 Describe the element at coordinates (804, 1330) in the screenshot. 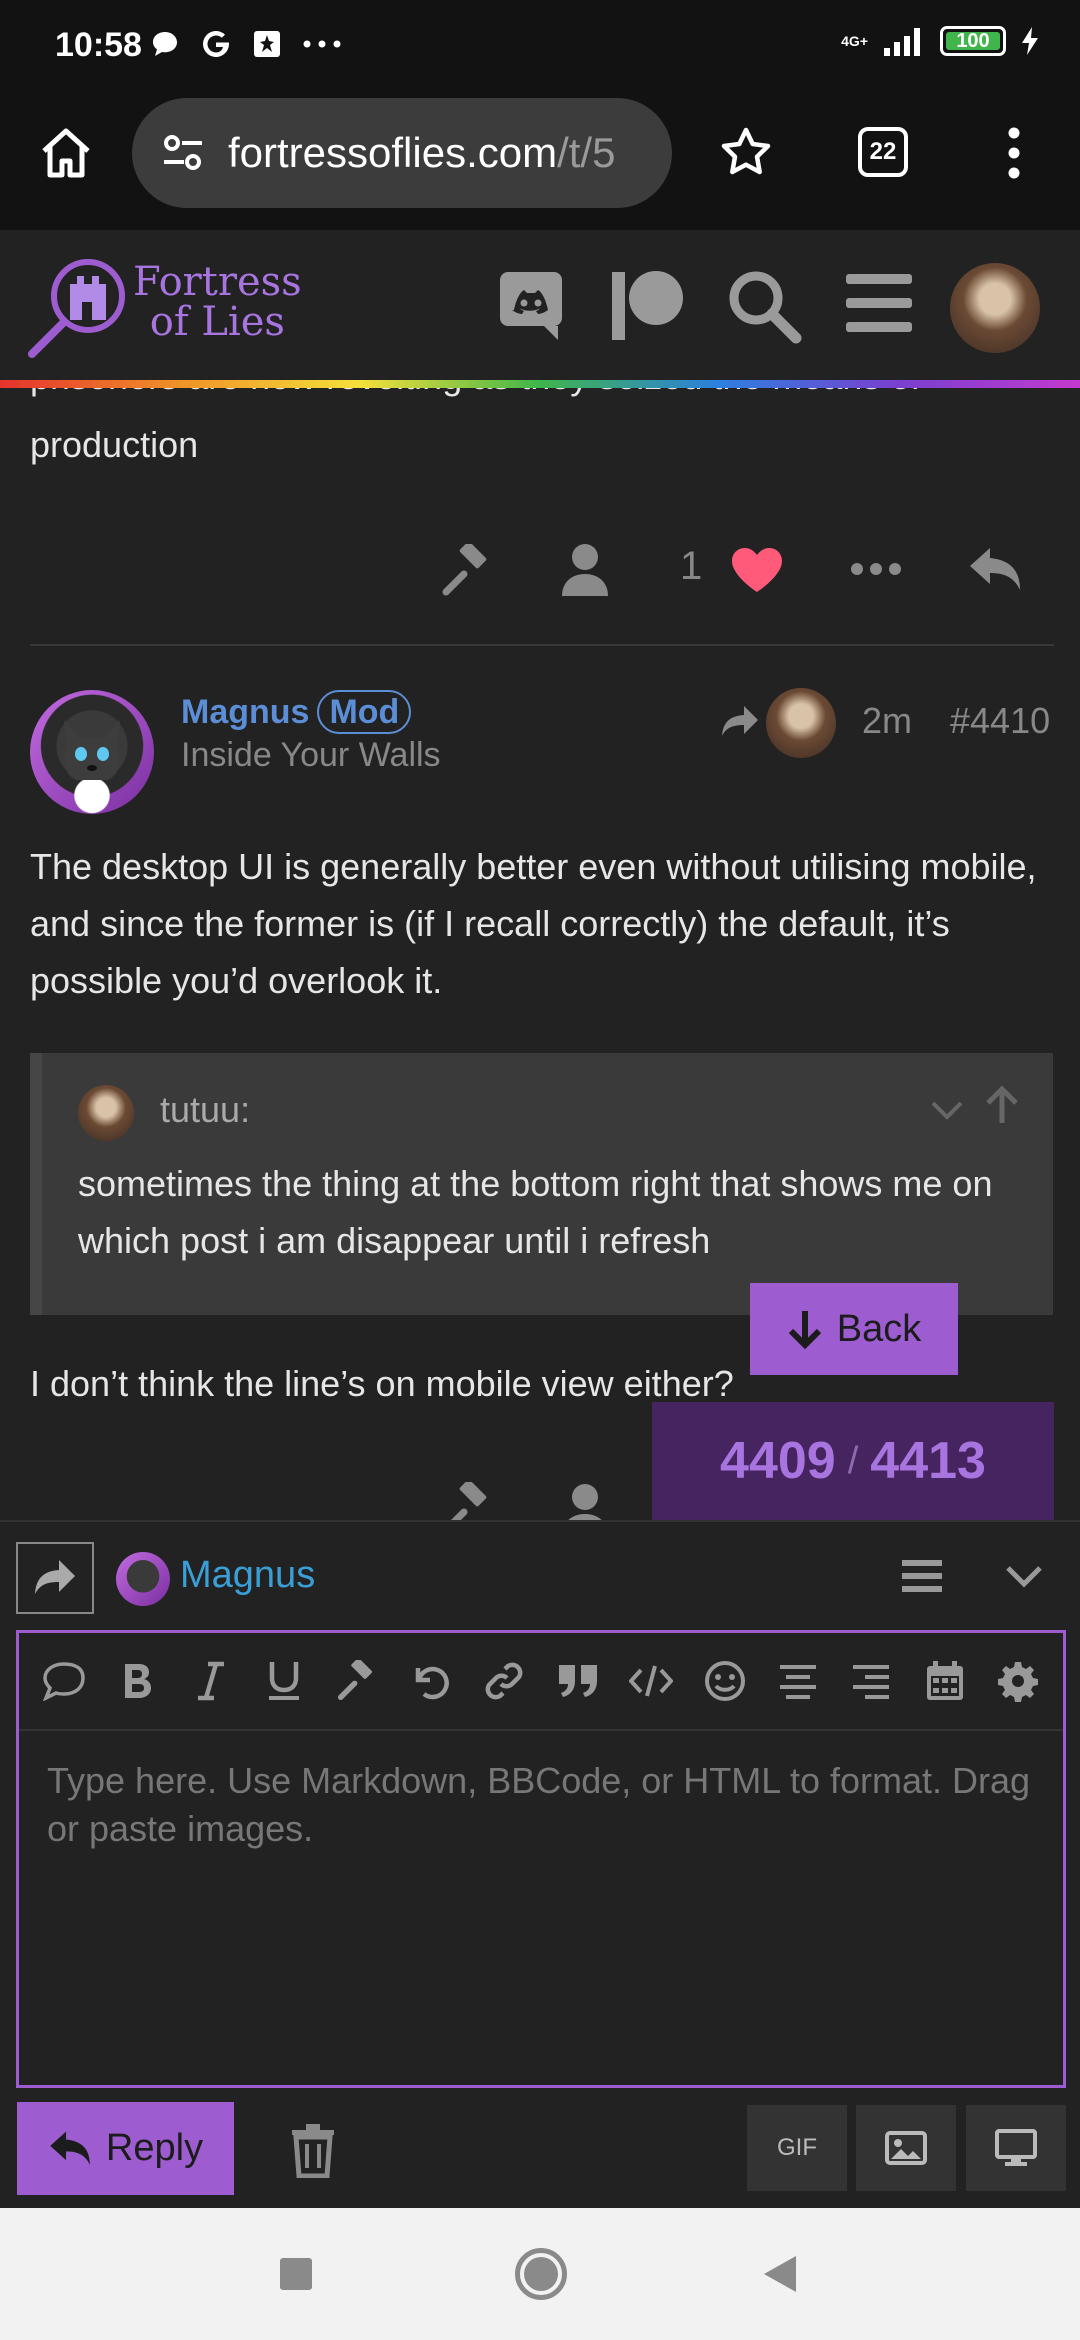

I see `arrow-down-icon` at that location.